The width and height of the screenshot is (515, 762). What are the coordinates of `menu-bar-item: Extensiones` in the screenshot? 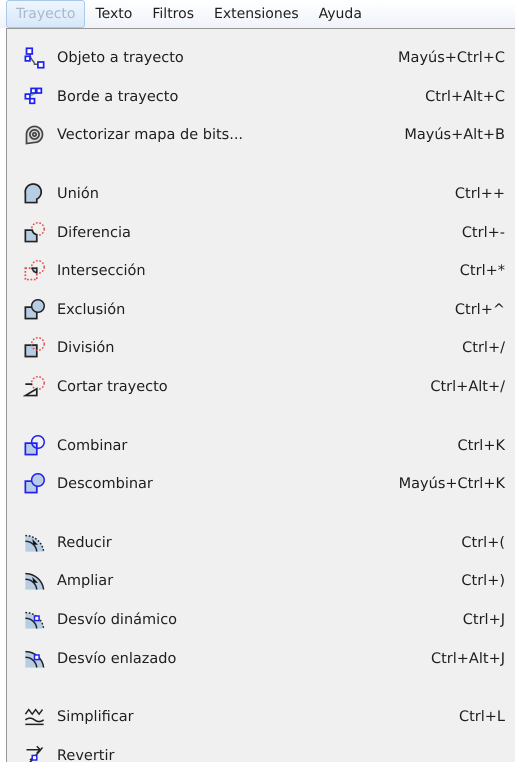 It's located at (256, 14).